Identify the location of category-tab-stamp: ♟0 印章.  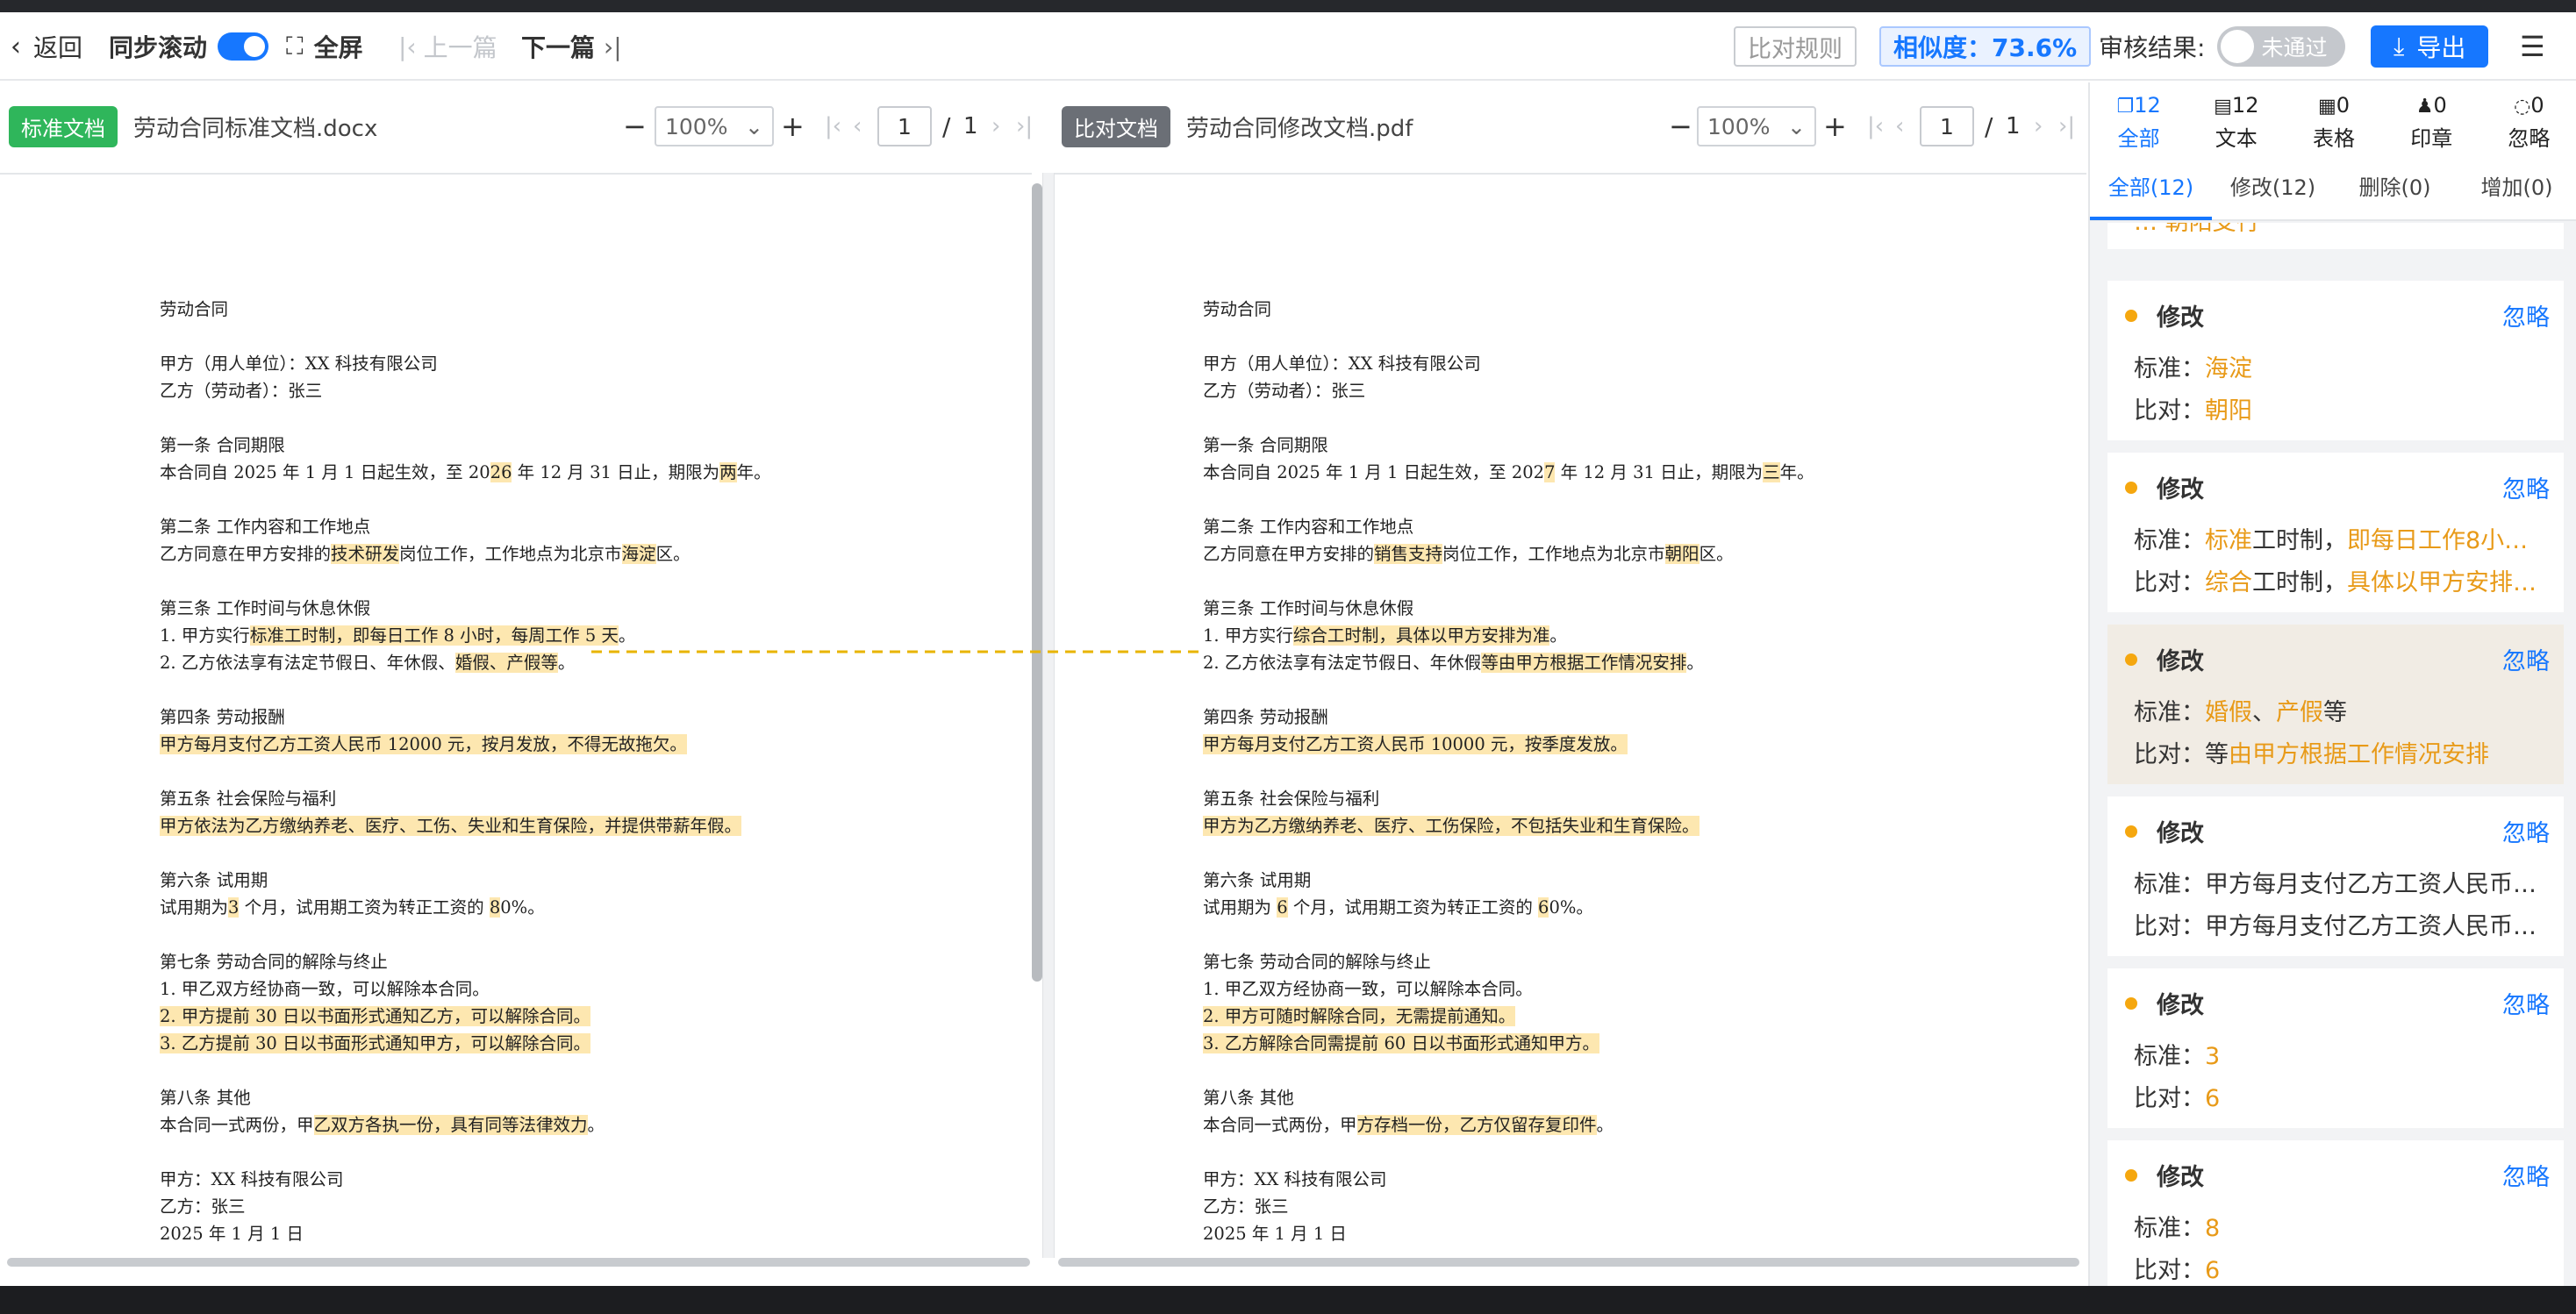
(2431, 122).